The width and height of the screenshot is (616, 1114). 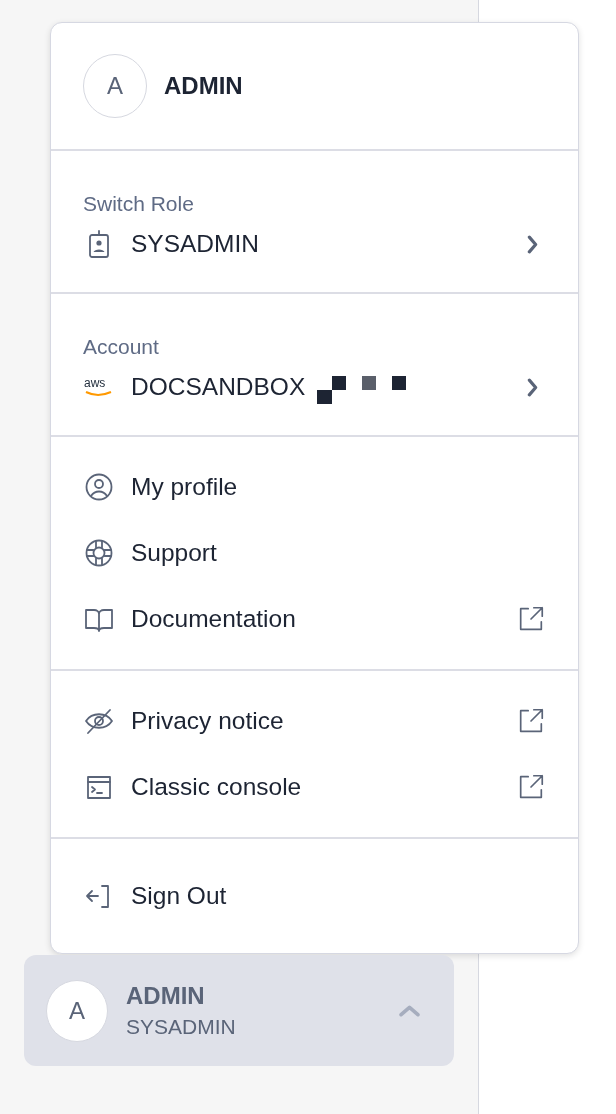 What do you see at coordinates (409, 1010) in the screenshot?
I see `chevron-up-icon` at bounding box center [409, 1010].